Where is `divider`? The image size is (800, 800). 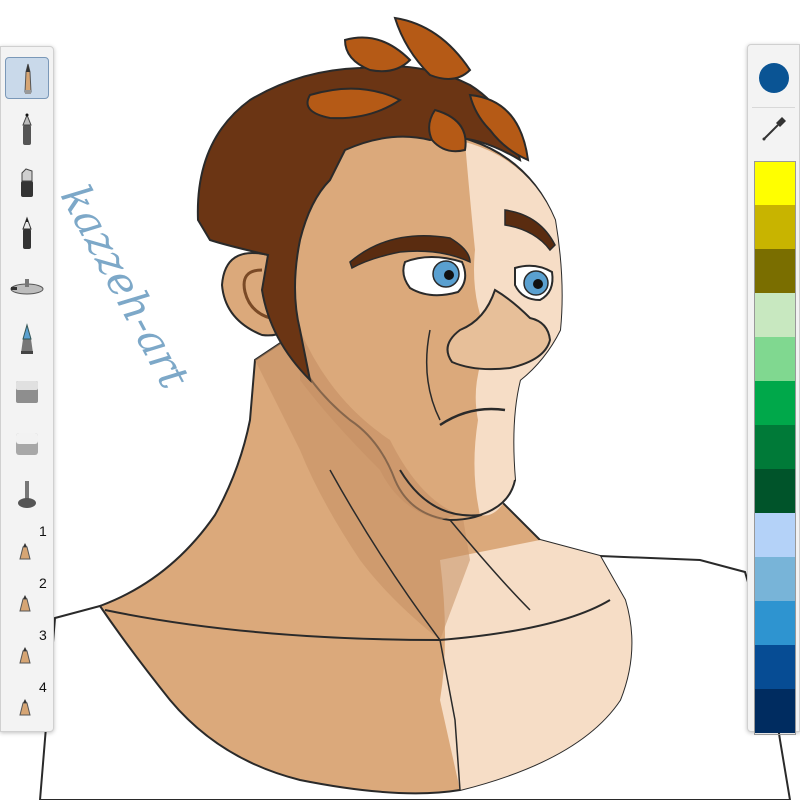
divider is located at coordinates (773, 107).